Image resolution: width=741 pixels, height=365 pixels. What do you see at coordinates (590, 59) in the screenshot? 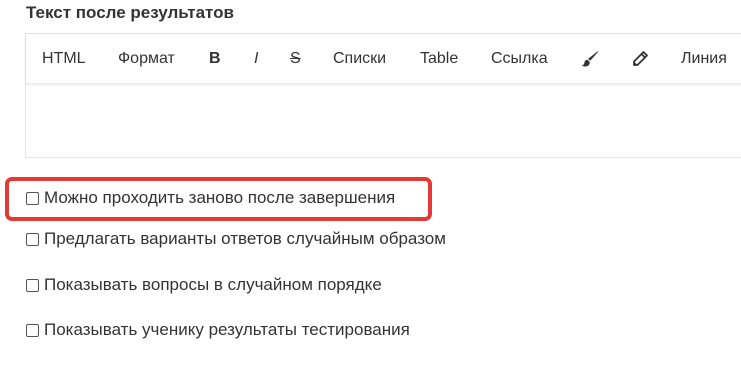
I see `brush-icon` at bounding box center [590, 59].